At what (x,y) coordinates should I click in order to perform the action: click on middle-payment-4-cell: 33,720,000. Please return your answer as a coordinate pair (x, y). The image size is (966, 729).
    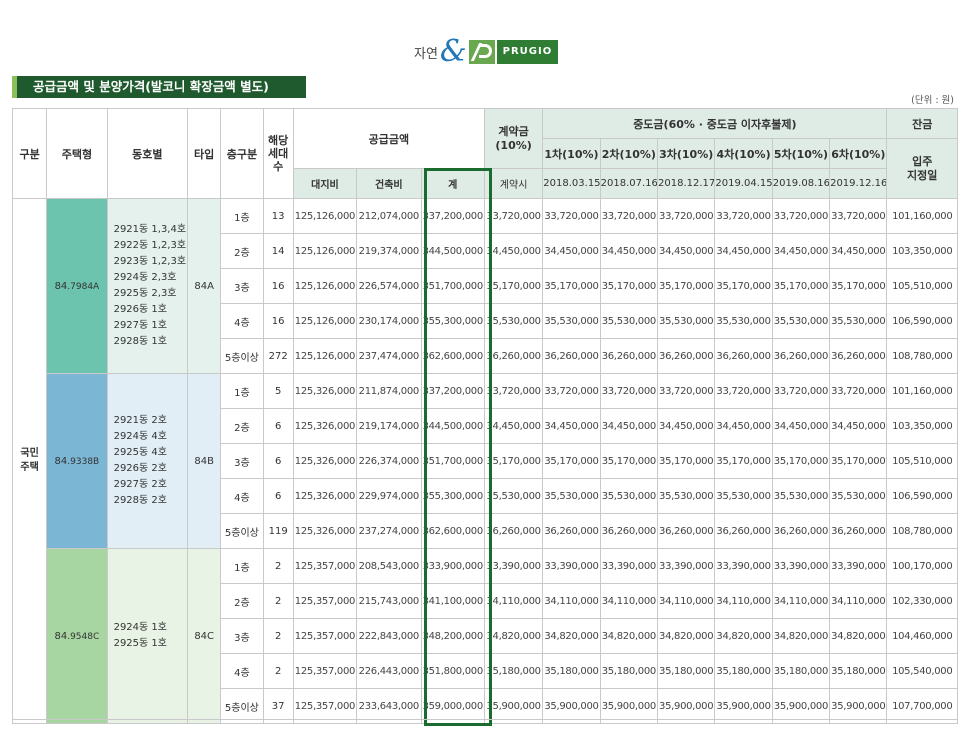
    Looking at the image, I should click on (743, 216).